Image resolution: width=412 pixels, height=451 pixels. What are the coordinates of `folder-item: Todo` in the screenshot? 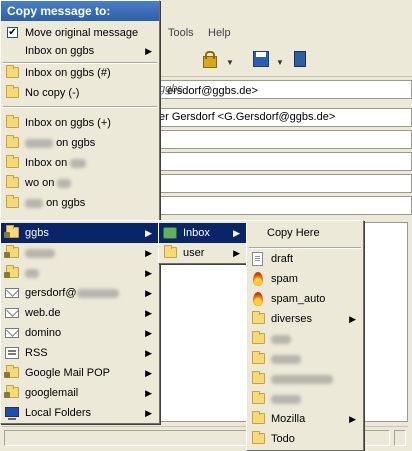 It's located at (305, 439).